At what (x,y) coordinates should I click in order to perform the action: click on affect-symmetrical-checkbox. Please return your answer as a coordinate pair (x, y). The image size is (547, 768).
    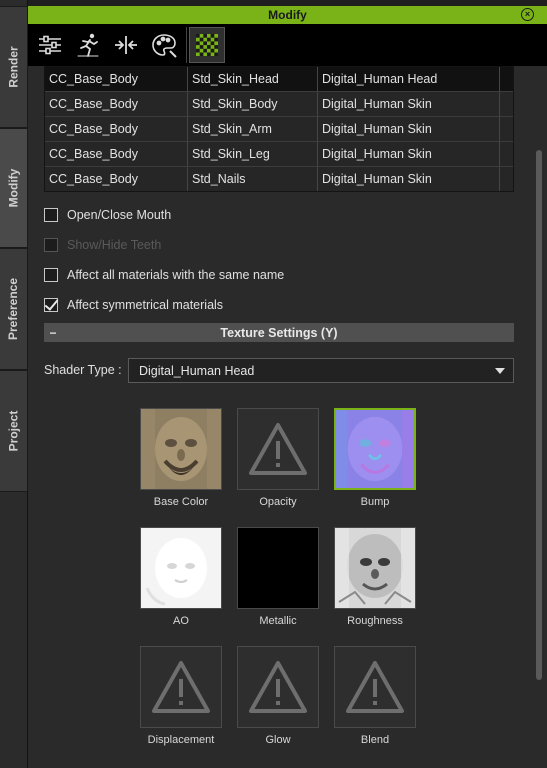
    Looking at the image, I should click on (51, 305).